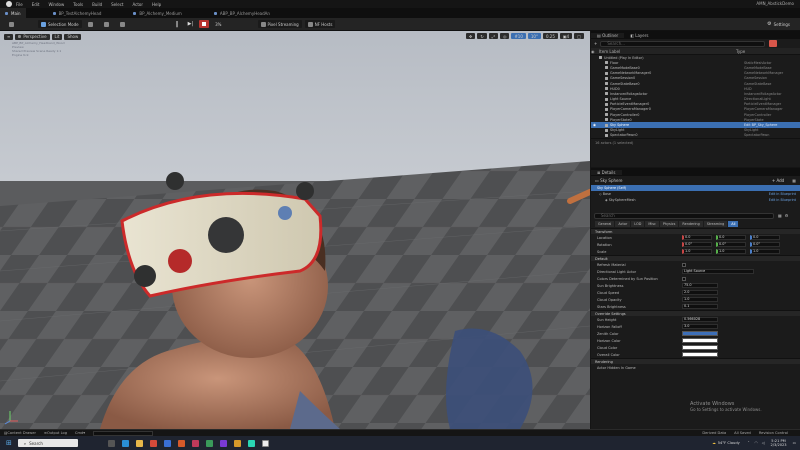 This screenshot has height=450, width=800. What do you see at coordinates (566, 36) in the screenshot?
I see `camera-speed-button: ▣ 4` at bounding box center [566, 36].